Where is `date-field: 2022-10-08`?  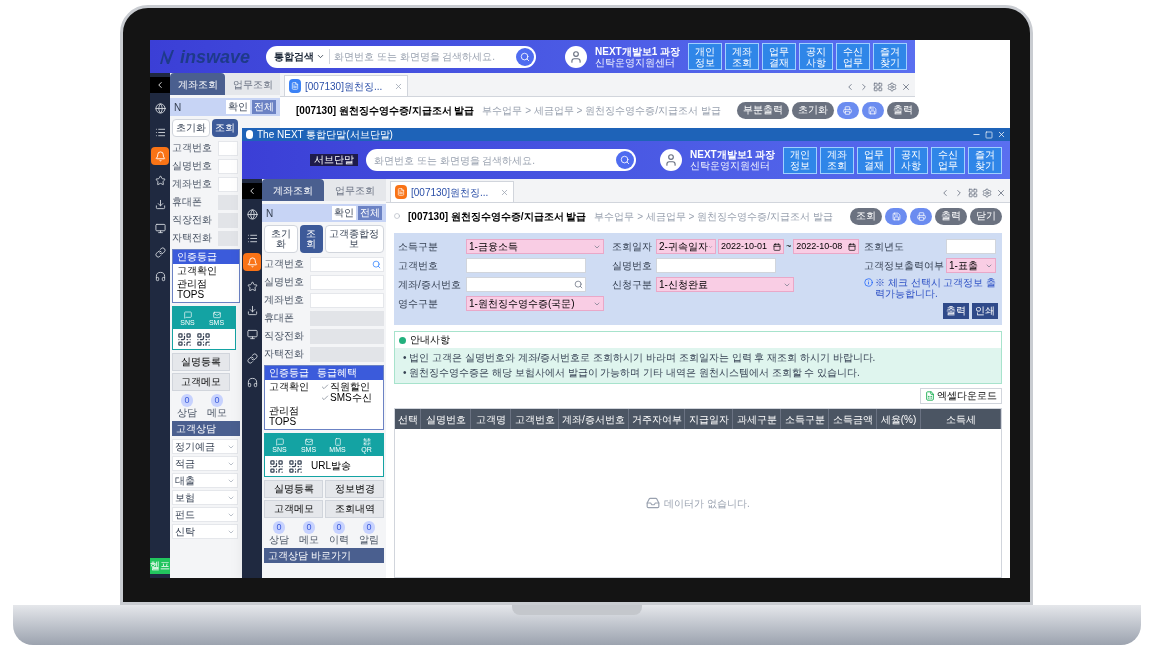 date-field: 2022-10-08 is located at coordinates (826, 246).